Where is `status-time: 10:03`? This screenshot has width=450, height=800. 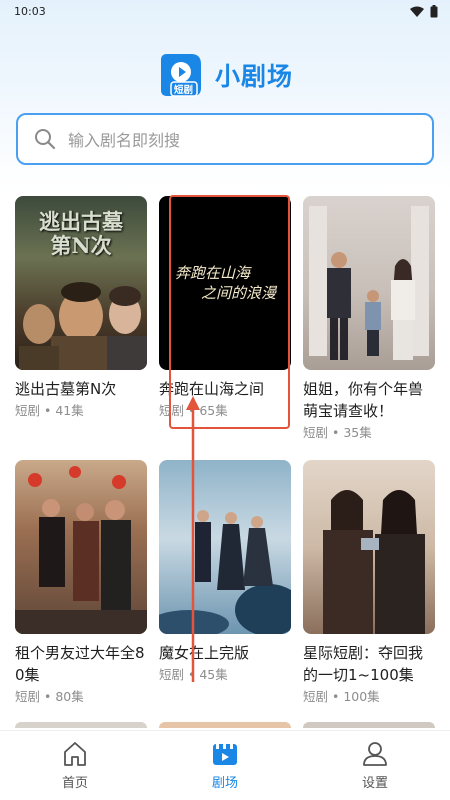
status-time: 10:03 is located at coordinates (30, 11).